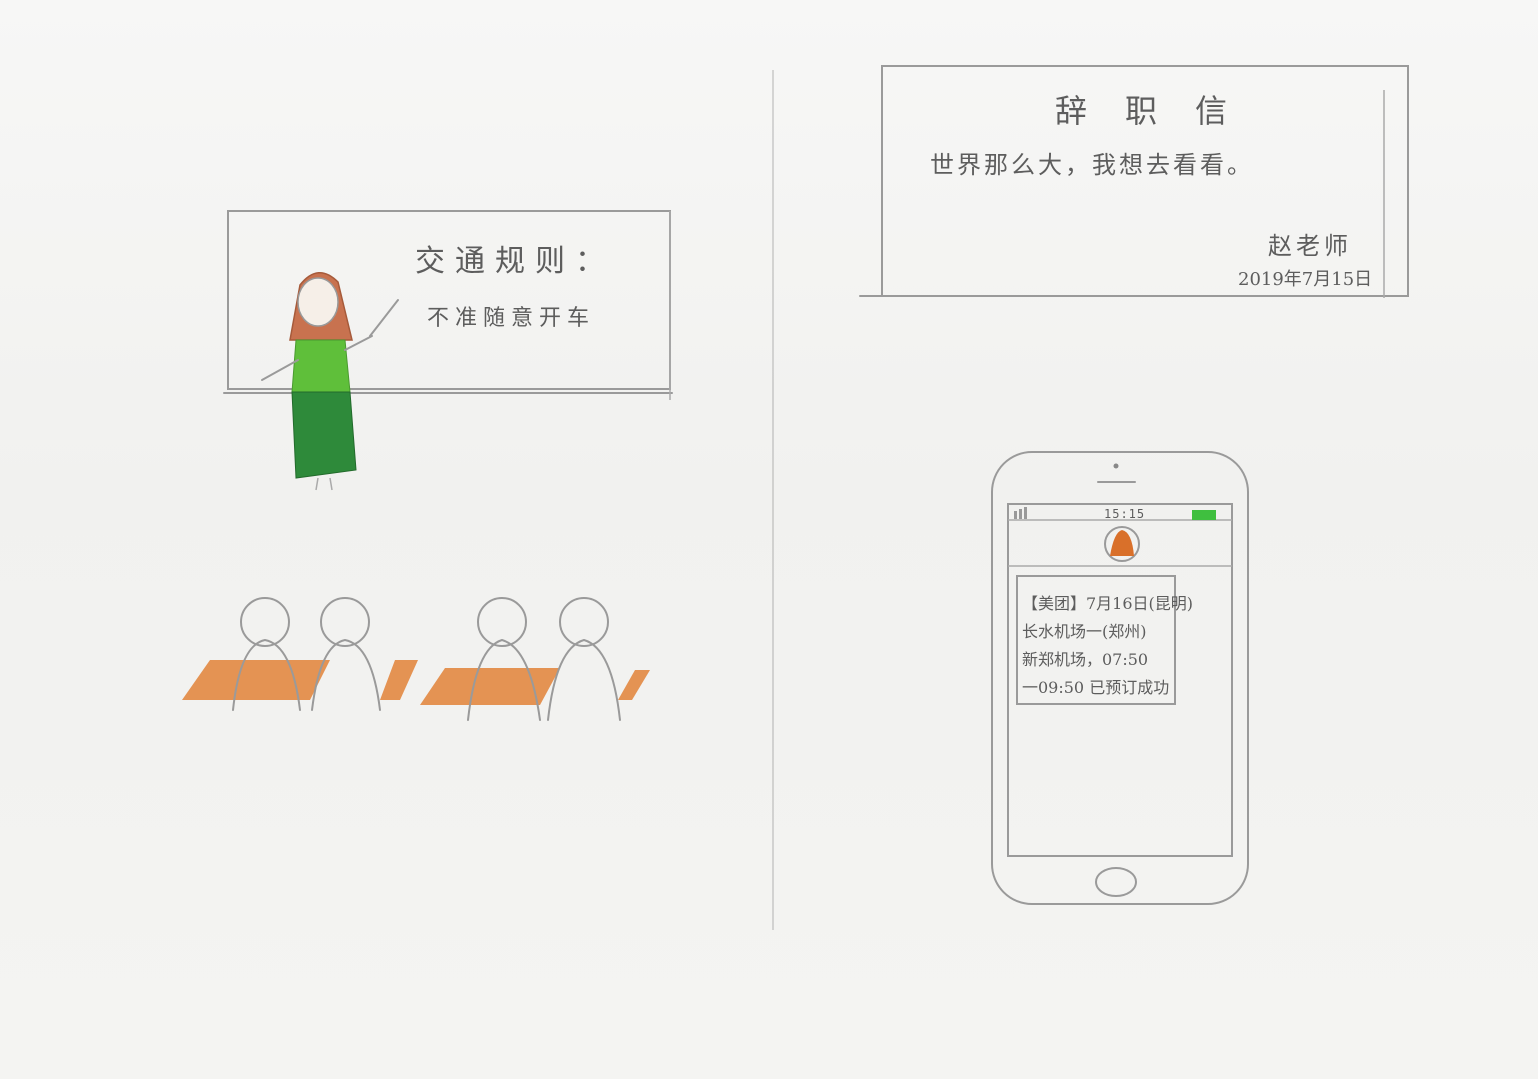  Describe the element at coordinates (416, 659) in the screenshot. I see `students-row` at that location.